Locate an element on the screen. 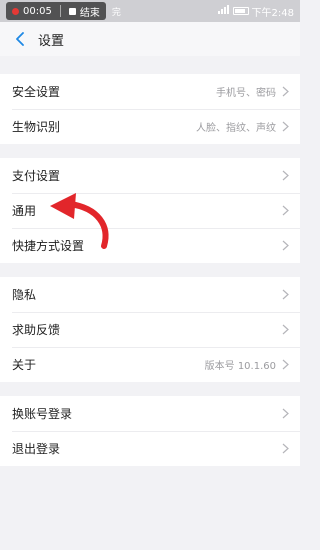 The image size is (320, 550). settings-item-about: 关于 版本号 10.1.60 is located at coordinates (150, 364).